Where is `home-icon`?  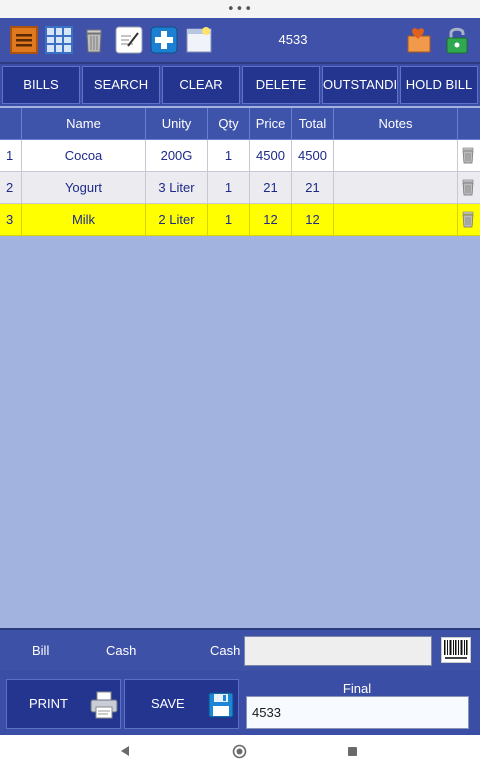 home-icon is located at coordinates (239, 751).